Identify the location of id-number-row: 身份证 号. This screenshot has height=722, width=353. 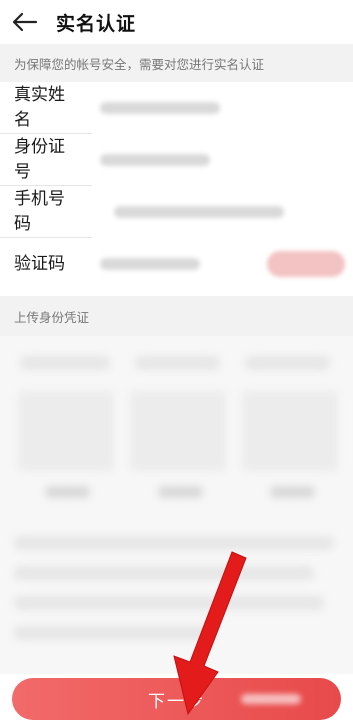
(176, 160).